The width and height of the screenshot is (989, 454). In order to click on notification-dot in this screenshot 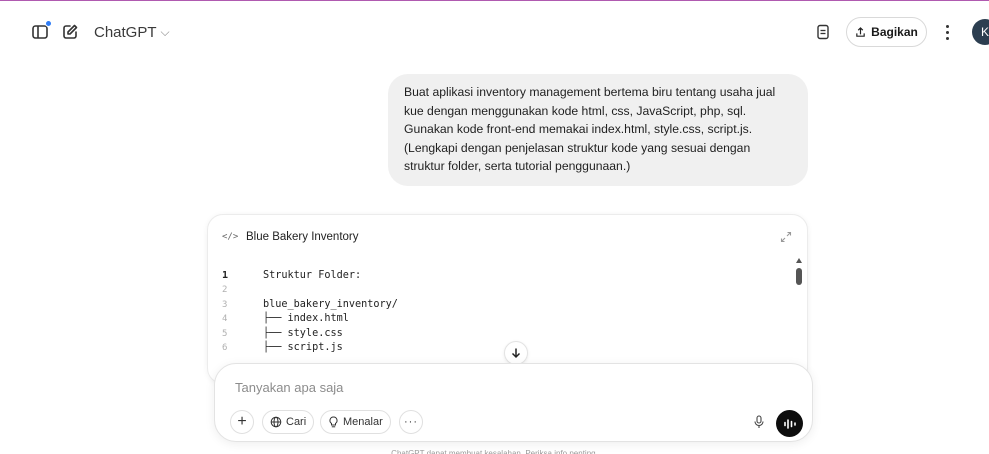, I will do `click(48, 23)`.